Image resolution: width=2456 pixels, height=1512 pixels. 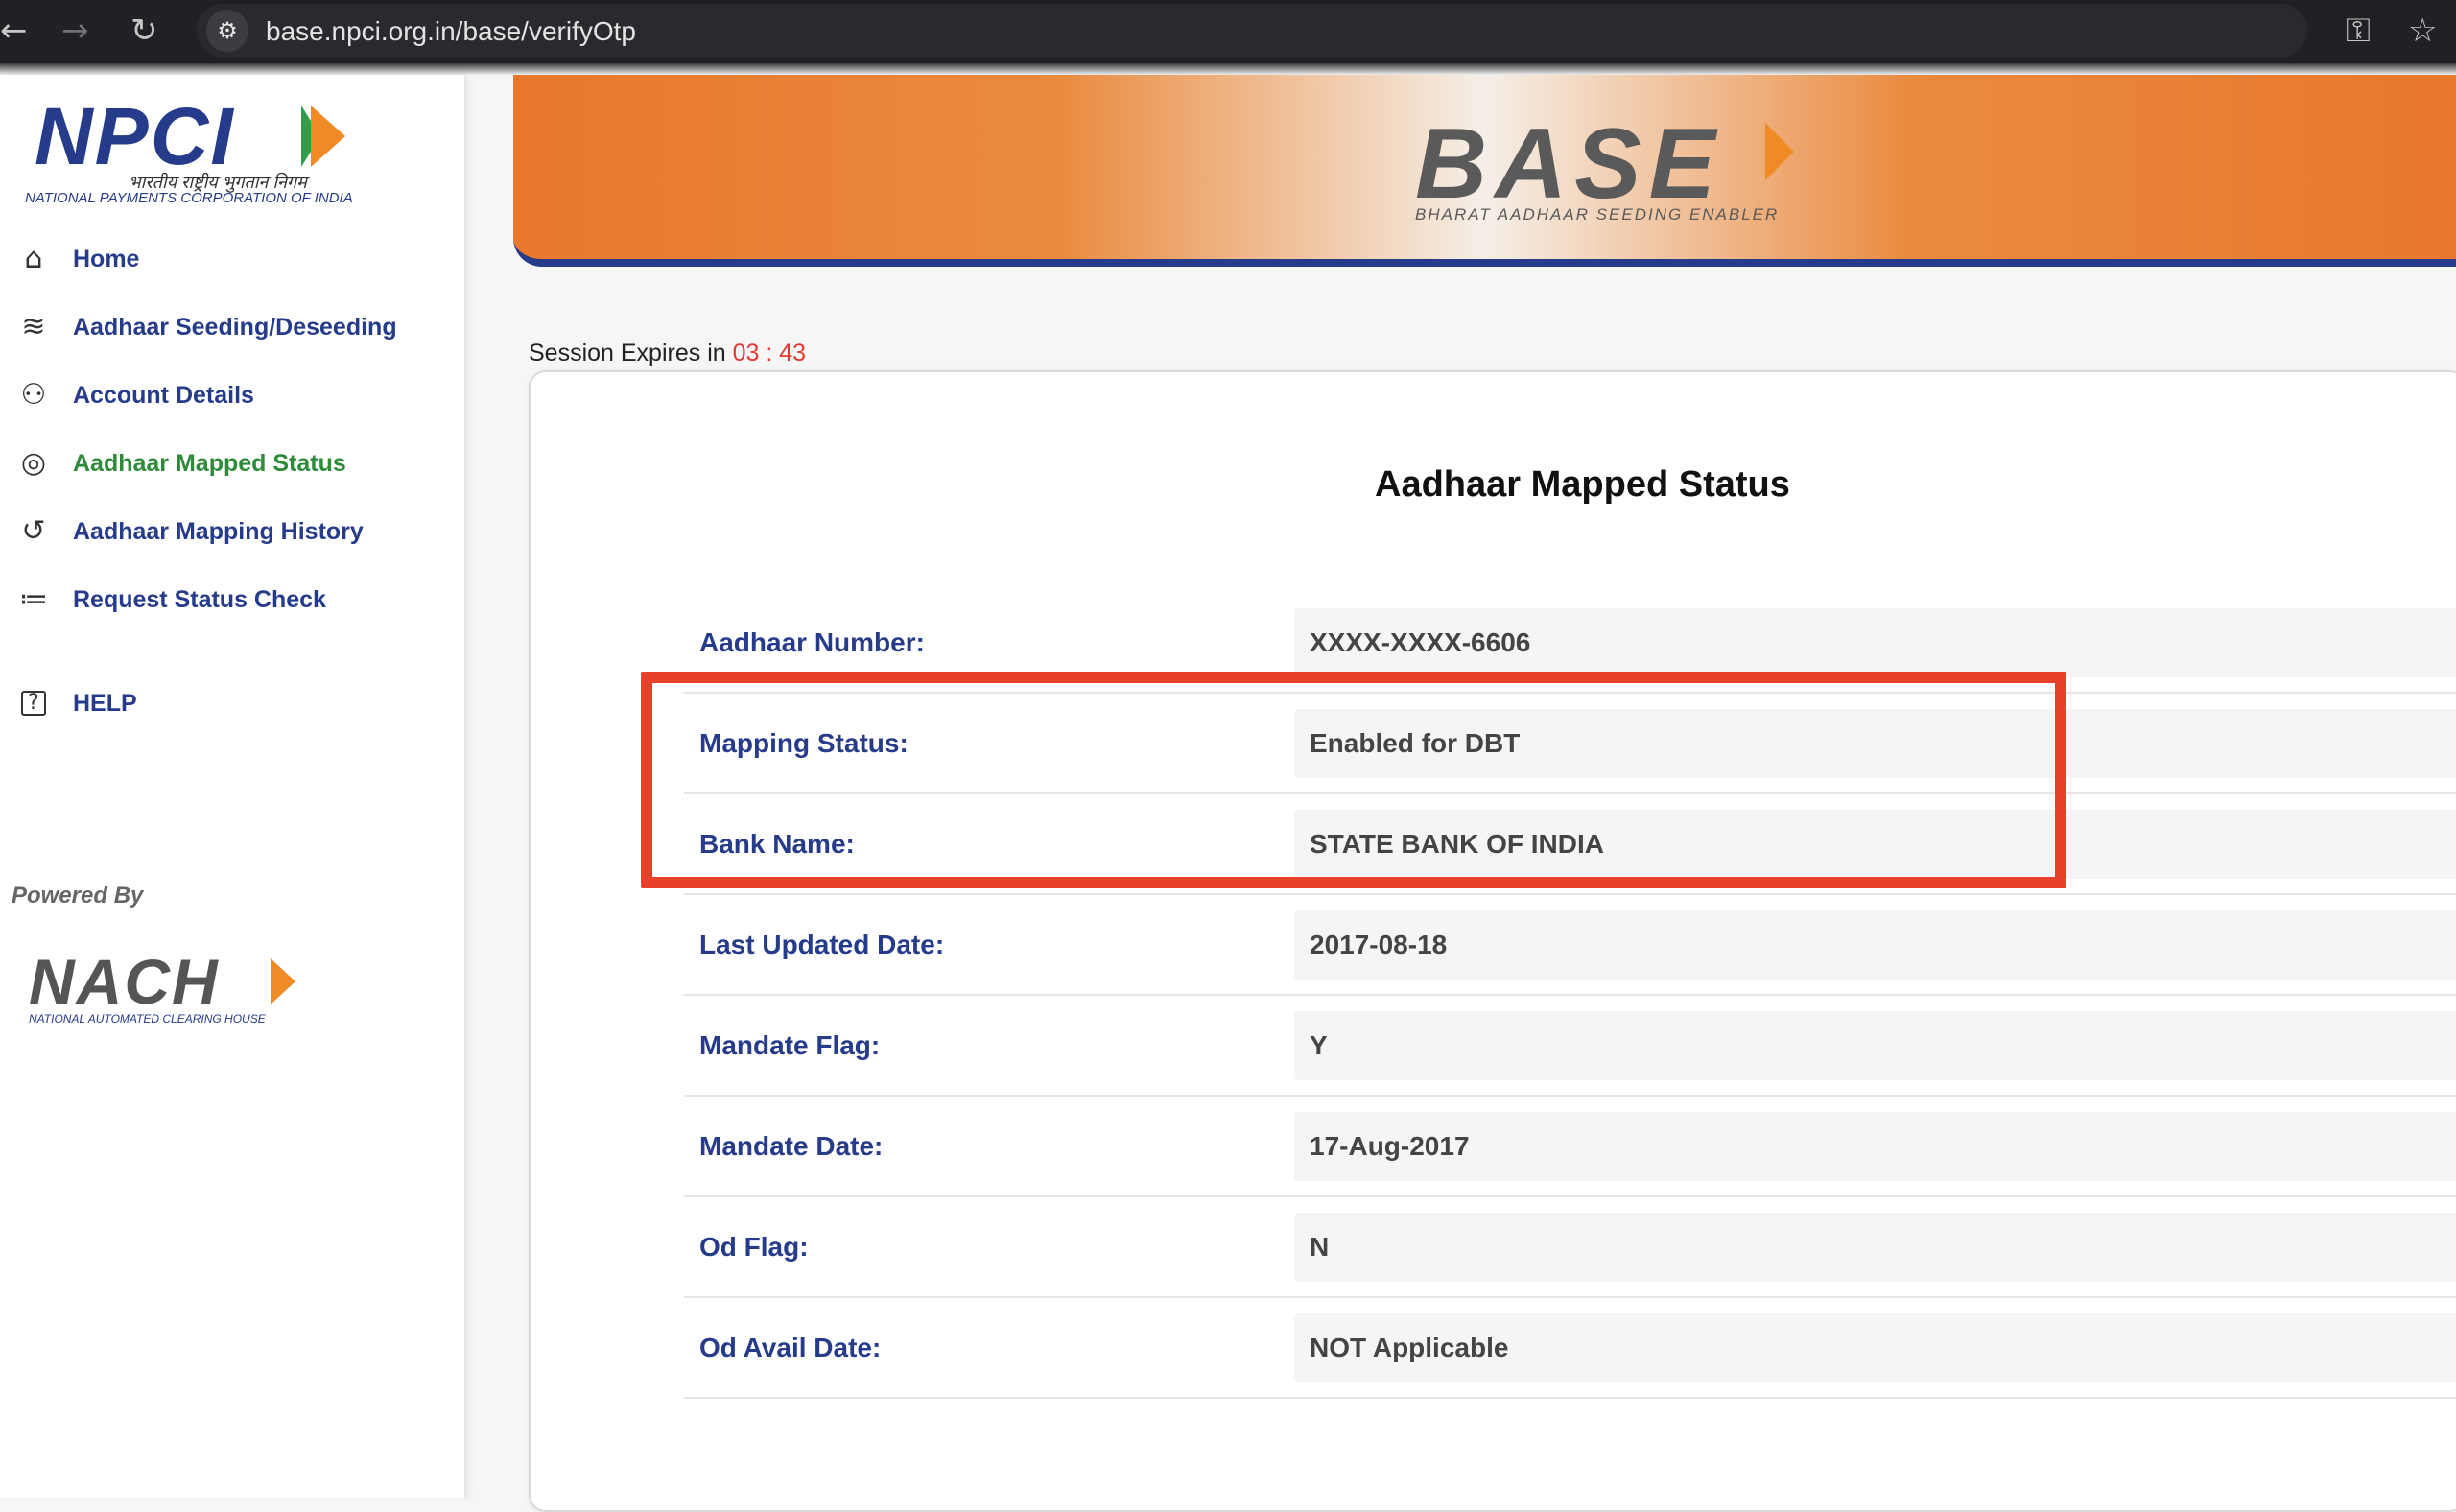 I want to click on detail-value: N, so click(x=1320, y=1247).